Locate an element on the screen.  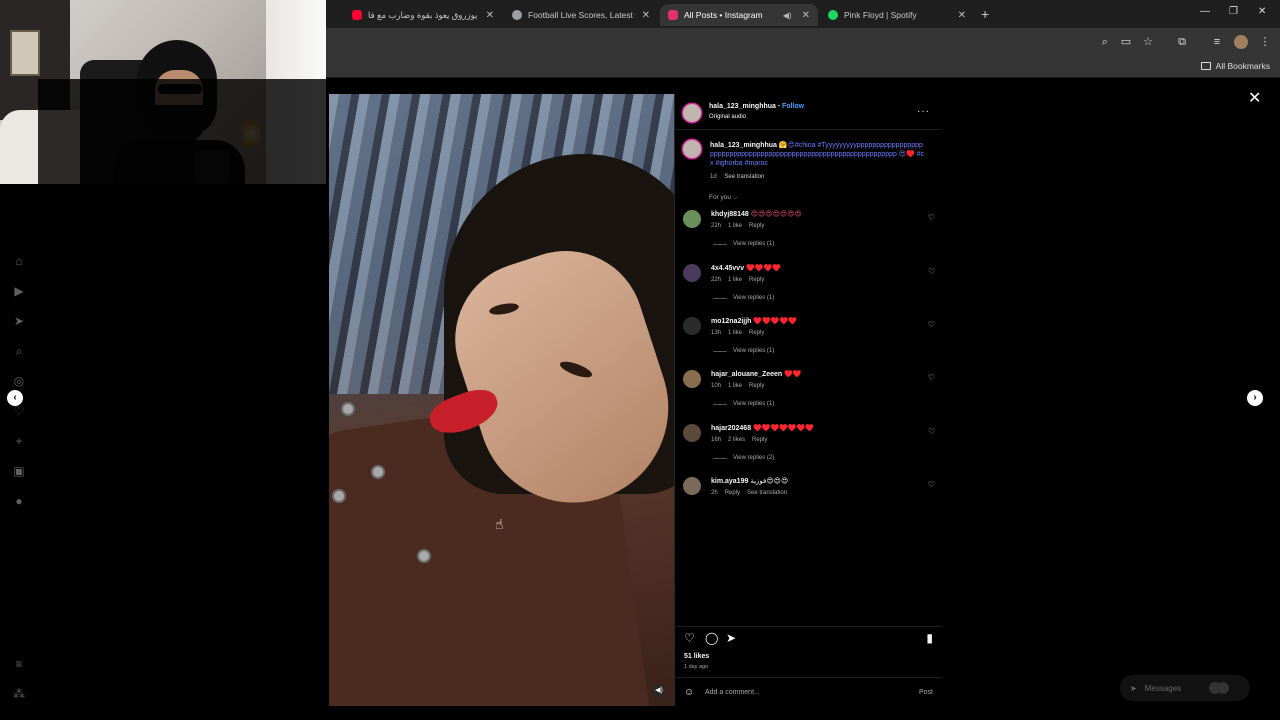
profile-avatar is located at coordinates (1241, 42).